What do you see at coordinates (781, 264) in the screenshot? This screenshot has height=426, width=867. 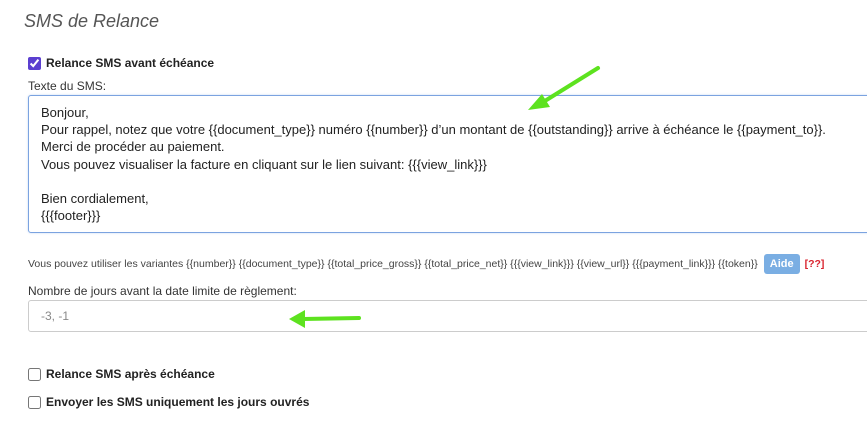 I see `help-button: Aide` at bounding box center [781, 264].